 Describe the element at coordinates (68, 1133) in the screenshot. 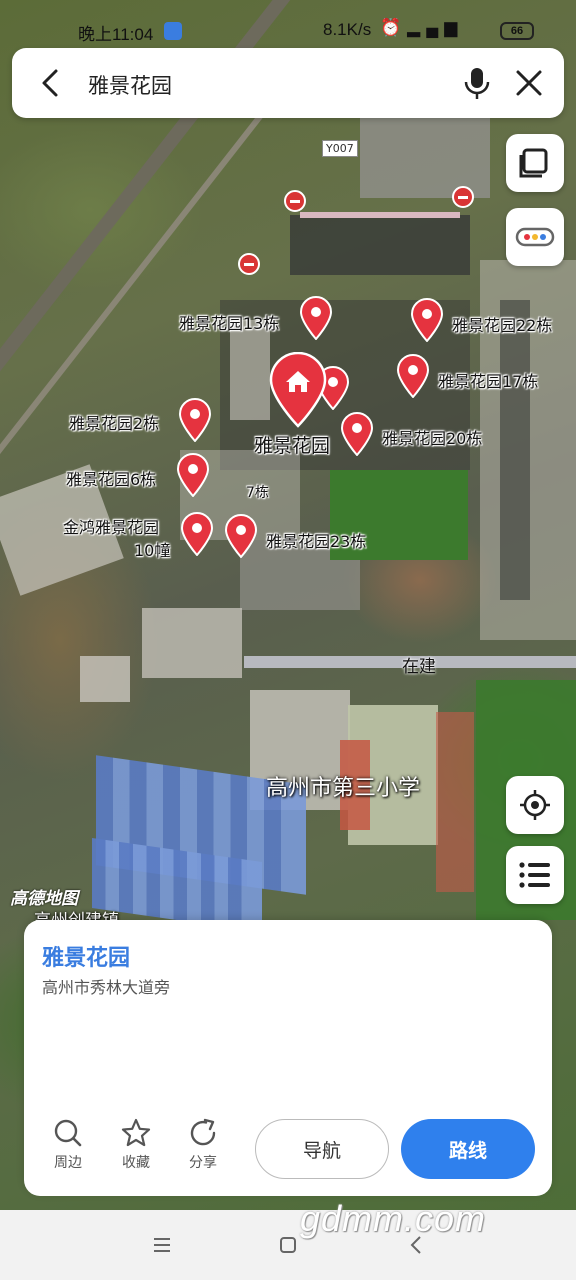

I see `search-icon` at that location.